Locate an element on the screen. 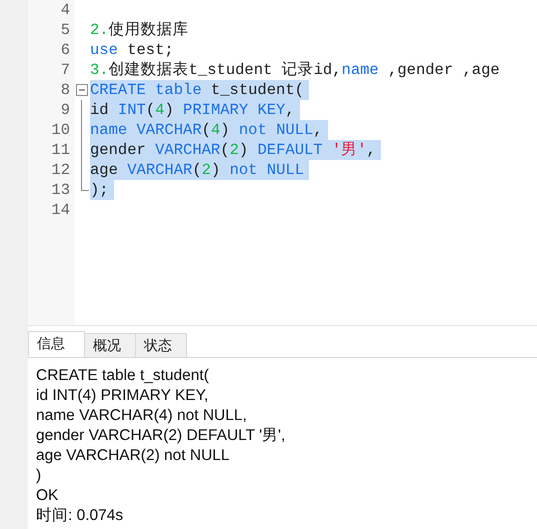  line-number: 12 is located at coordinates (60, 170).